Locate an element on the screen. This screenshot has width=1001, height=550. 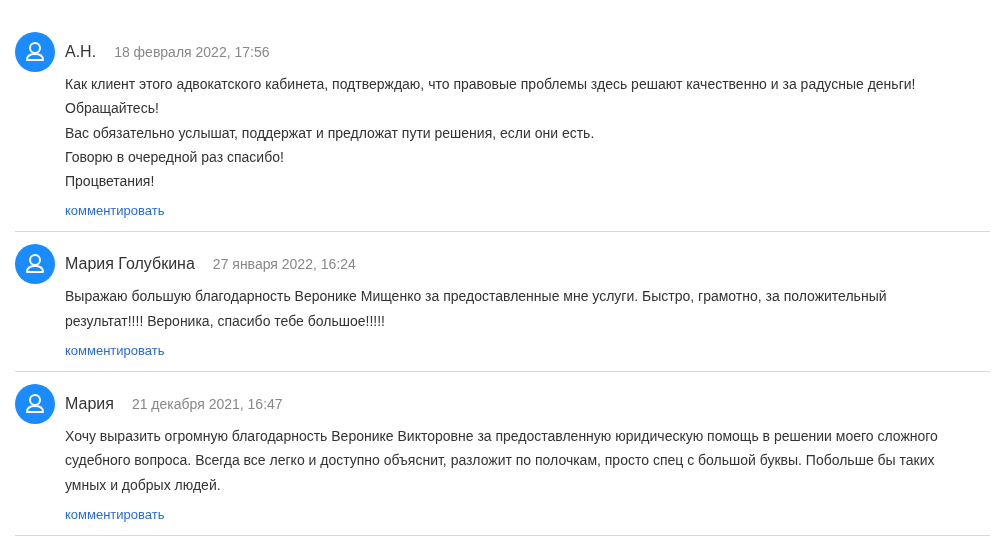
comment-text: Хочу выразить огромную благодарность Веронике Викторовне за предоставленную юридическую помощь в решении моего сложного судебного вопроса. Всегда все легко и доступно объяснит, разложит по полочкам, просто спец с большой буквы. Побольше бы таких умных и добрых людей. is located at coordinates (502, 461).